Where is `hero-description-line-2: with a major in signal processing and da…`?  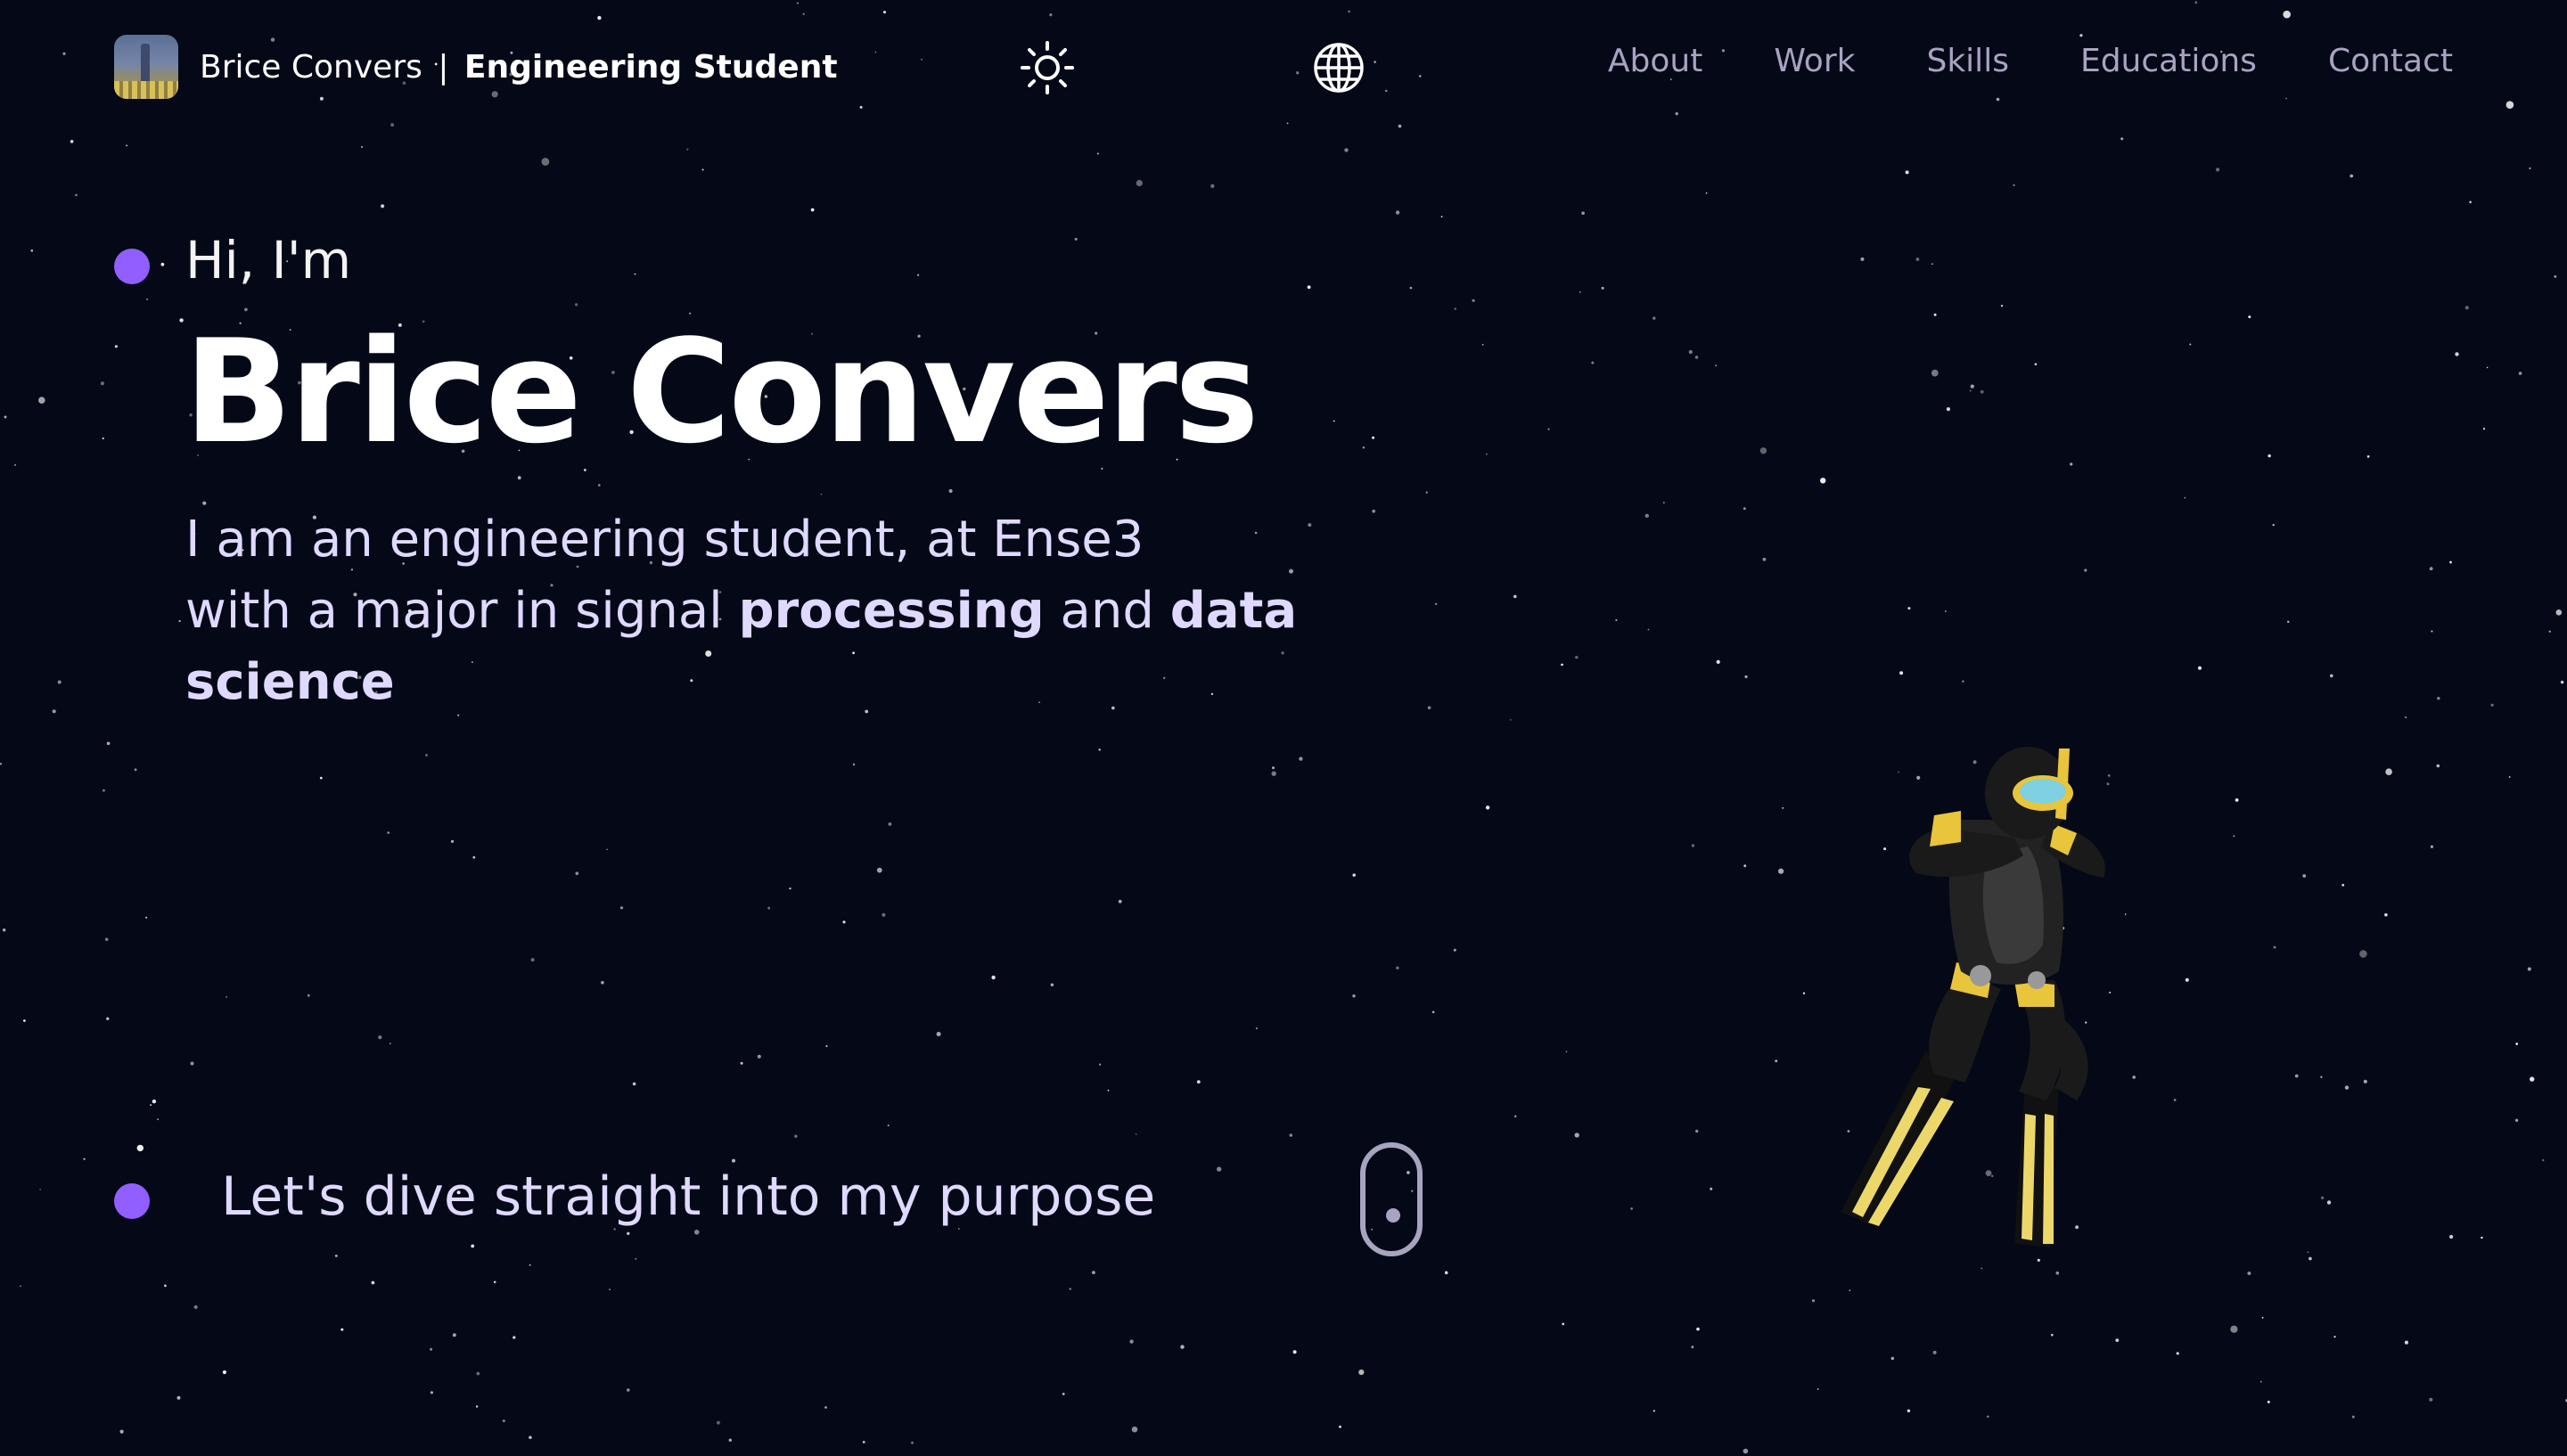
hero-description-line-2: with a major in signal processing and da… is located at coordinates (809, 611).